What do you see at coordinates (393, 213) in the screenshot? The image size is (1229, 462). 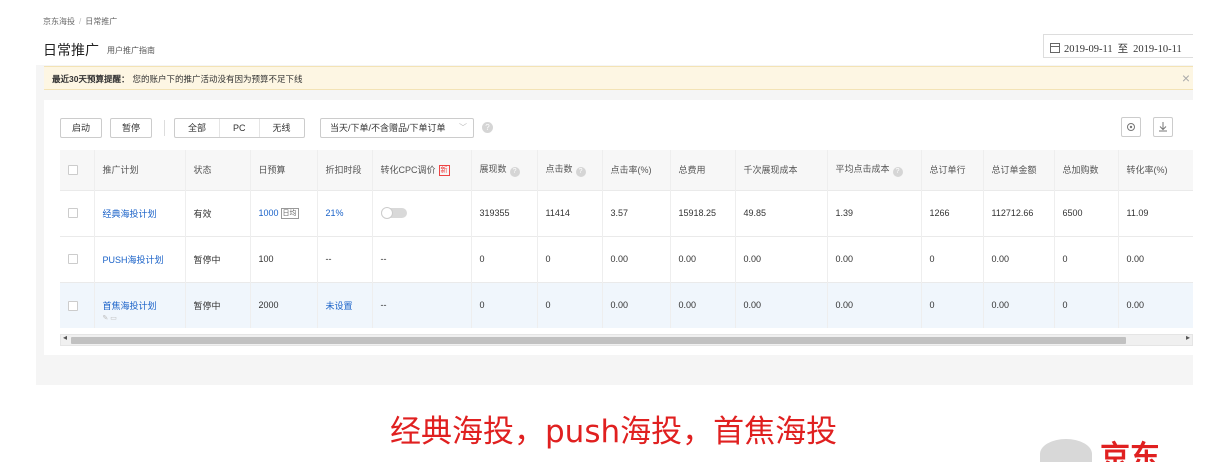 I see `cpc-toggle` at bounding box center [393, 213].